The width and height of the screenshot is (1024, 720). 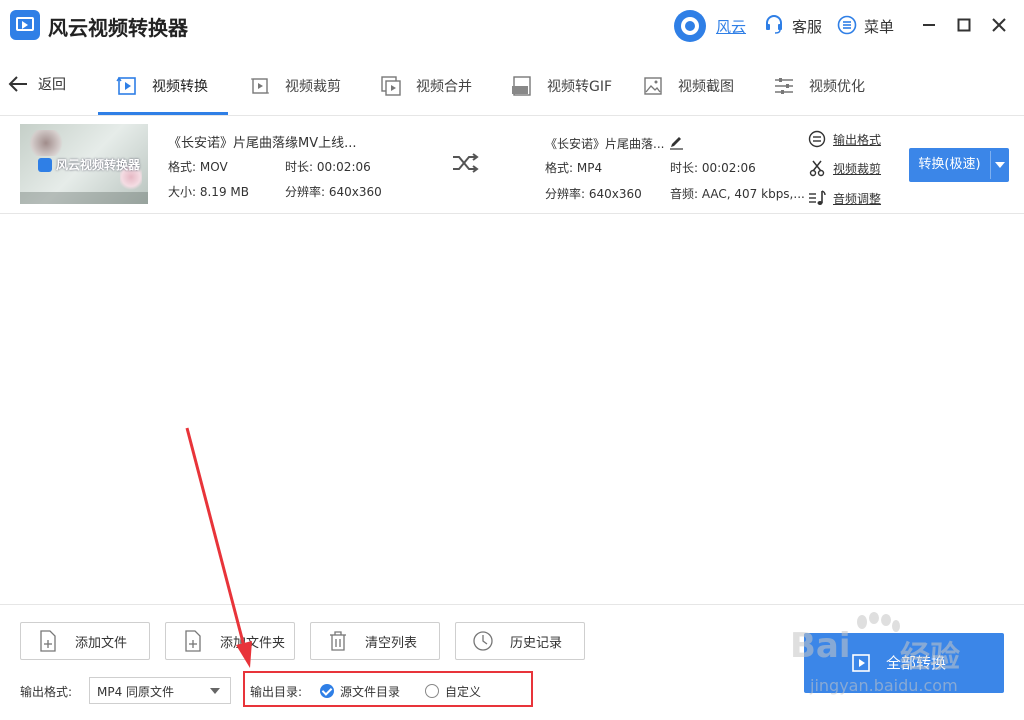 What do you see at coordinates (999, 25) in the screenshot?
I see `close-icon` at bounding box center [999, 25].